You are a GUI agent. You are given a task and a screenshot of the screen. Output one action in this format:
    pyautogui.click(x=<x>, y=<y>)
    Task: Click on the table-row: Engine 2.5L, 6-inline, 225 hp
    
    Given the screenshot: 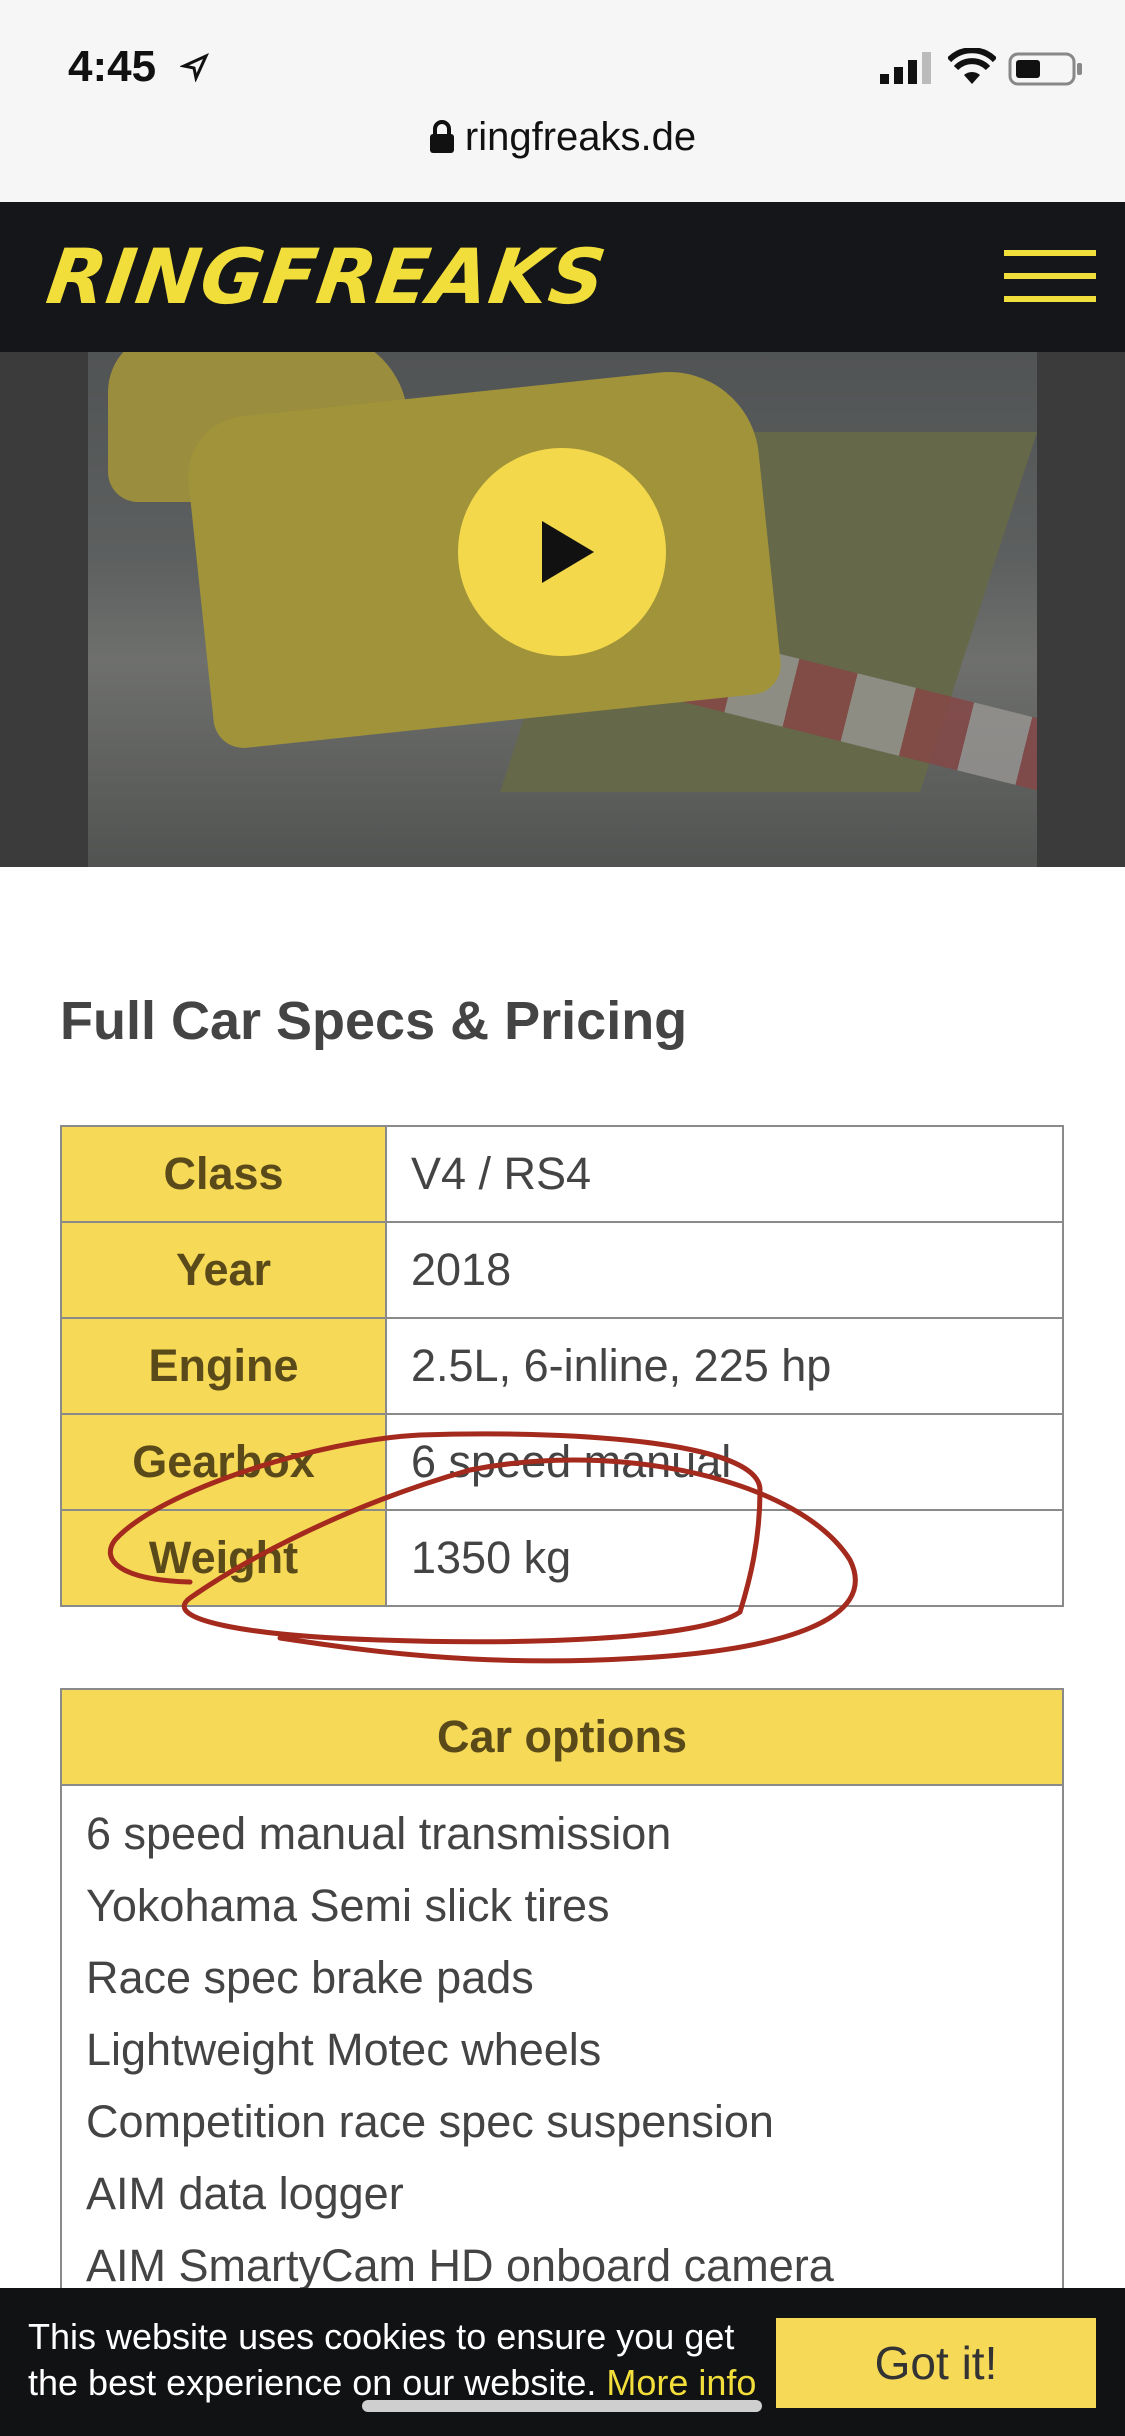 What is the action you would take?
    pyautogui.click(x=562, y=1366)
    